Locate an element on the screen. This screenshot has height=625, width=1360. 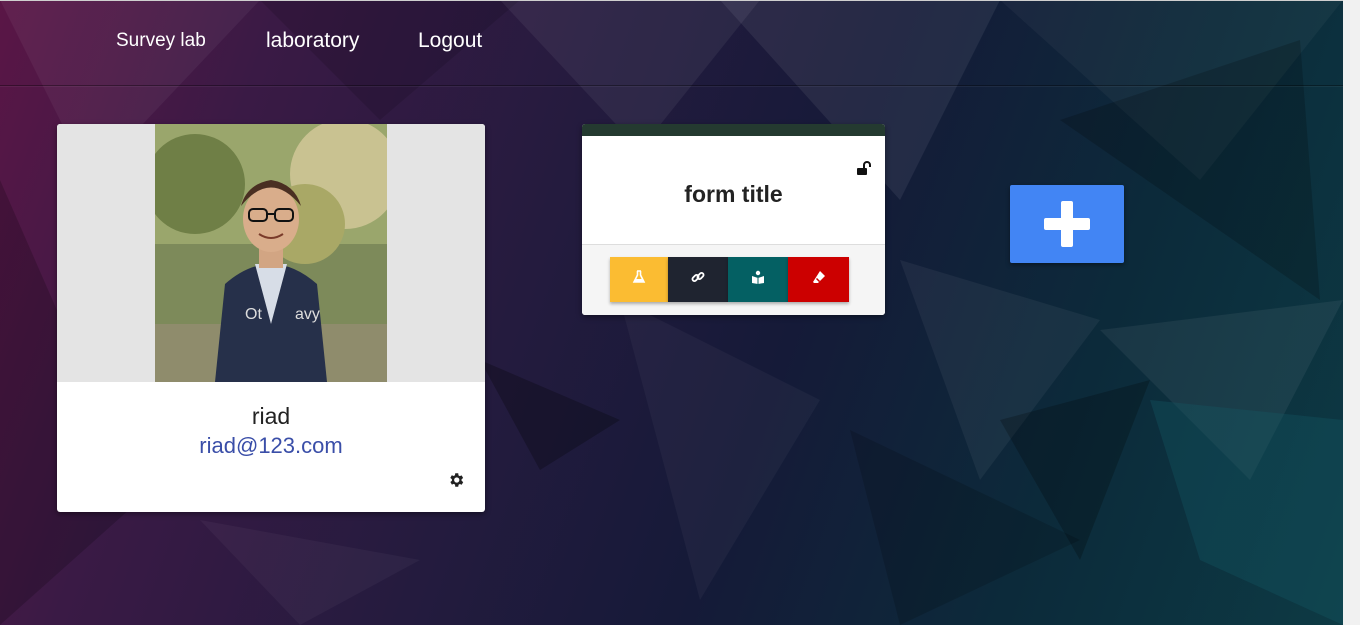
form-card-header is located at coordinates (733, 130).